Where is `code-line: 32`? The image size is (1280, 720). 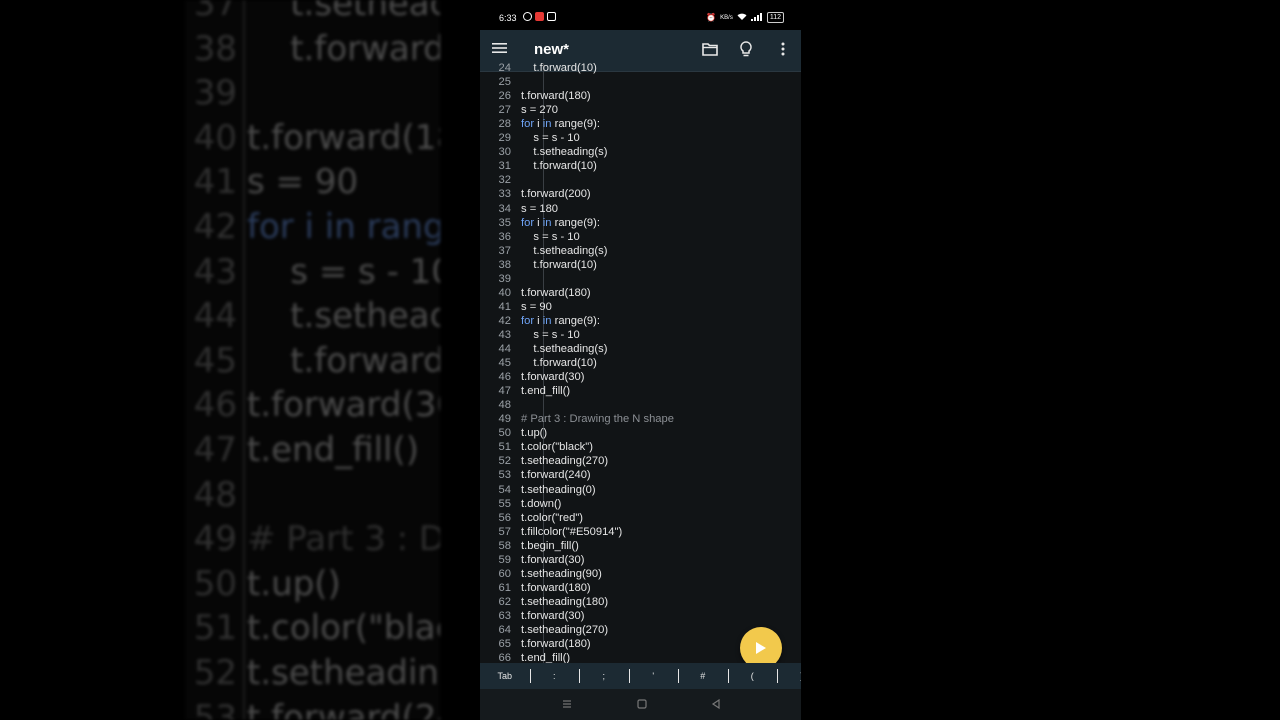
code-line: 32 is located at coordinates (640, 180).